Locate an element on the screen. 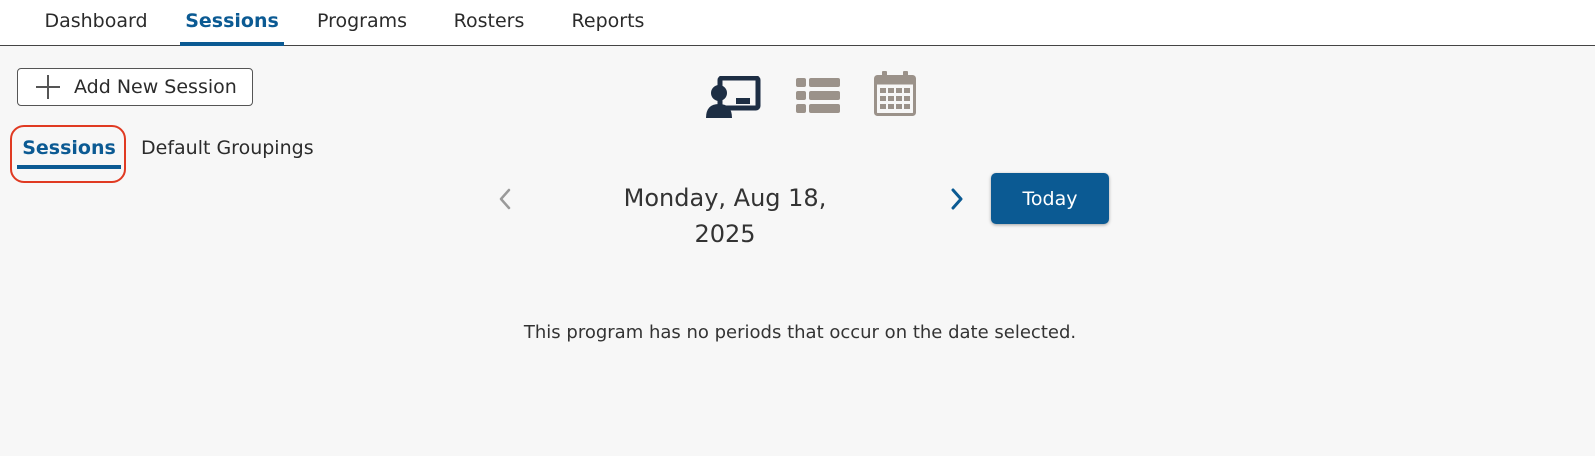 The width and height of the screenshot is (1595, 456). add-new-session-button: Add New Session is located at coordinates (135, 87).